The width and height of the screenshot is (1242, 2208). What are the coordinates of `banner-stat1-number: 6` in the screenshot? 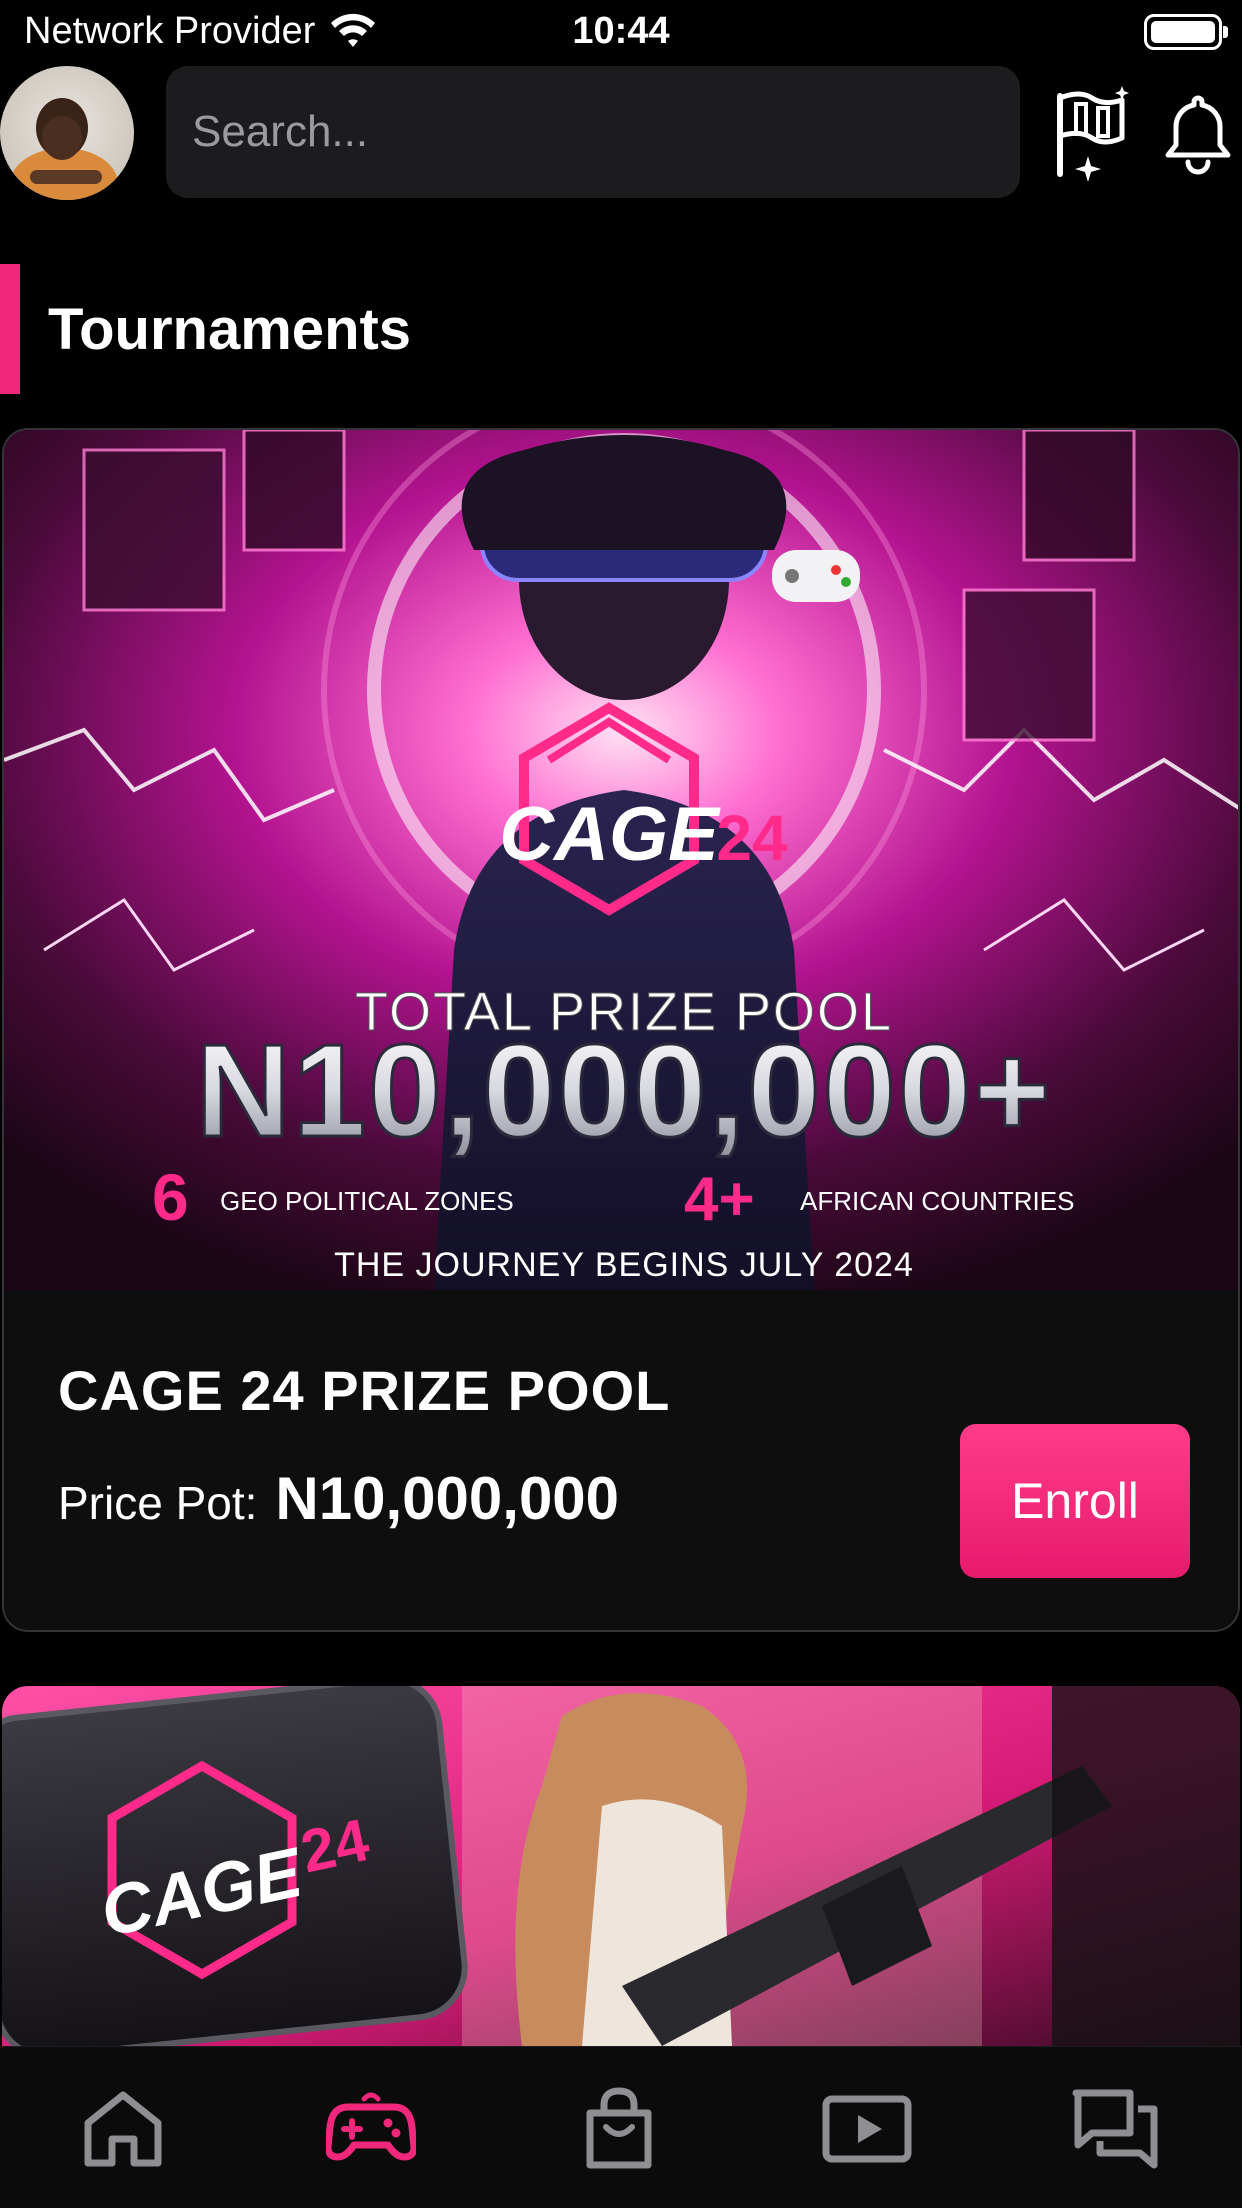 It's located at (170, 1197).